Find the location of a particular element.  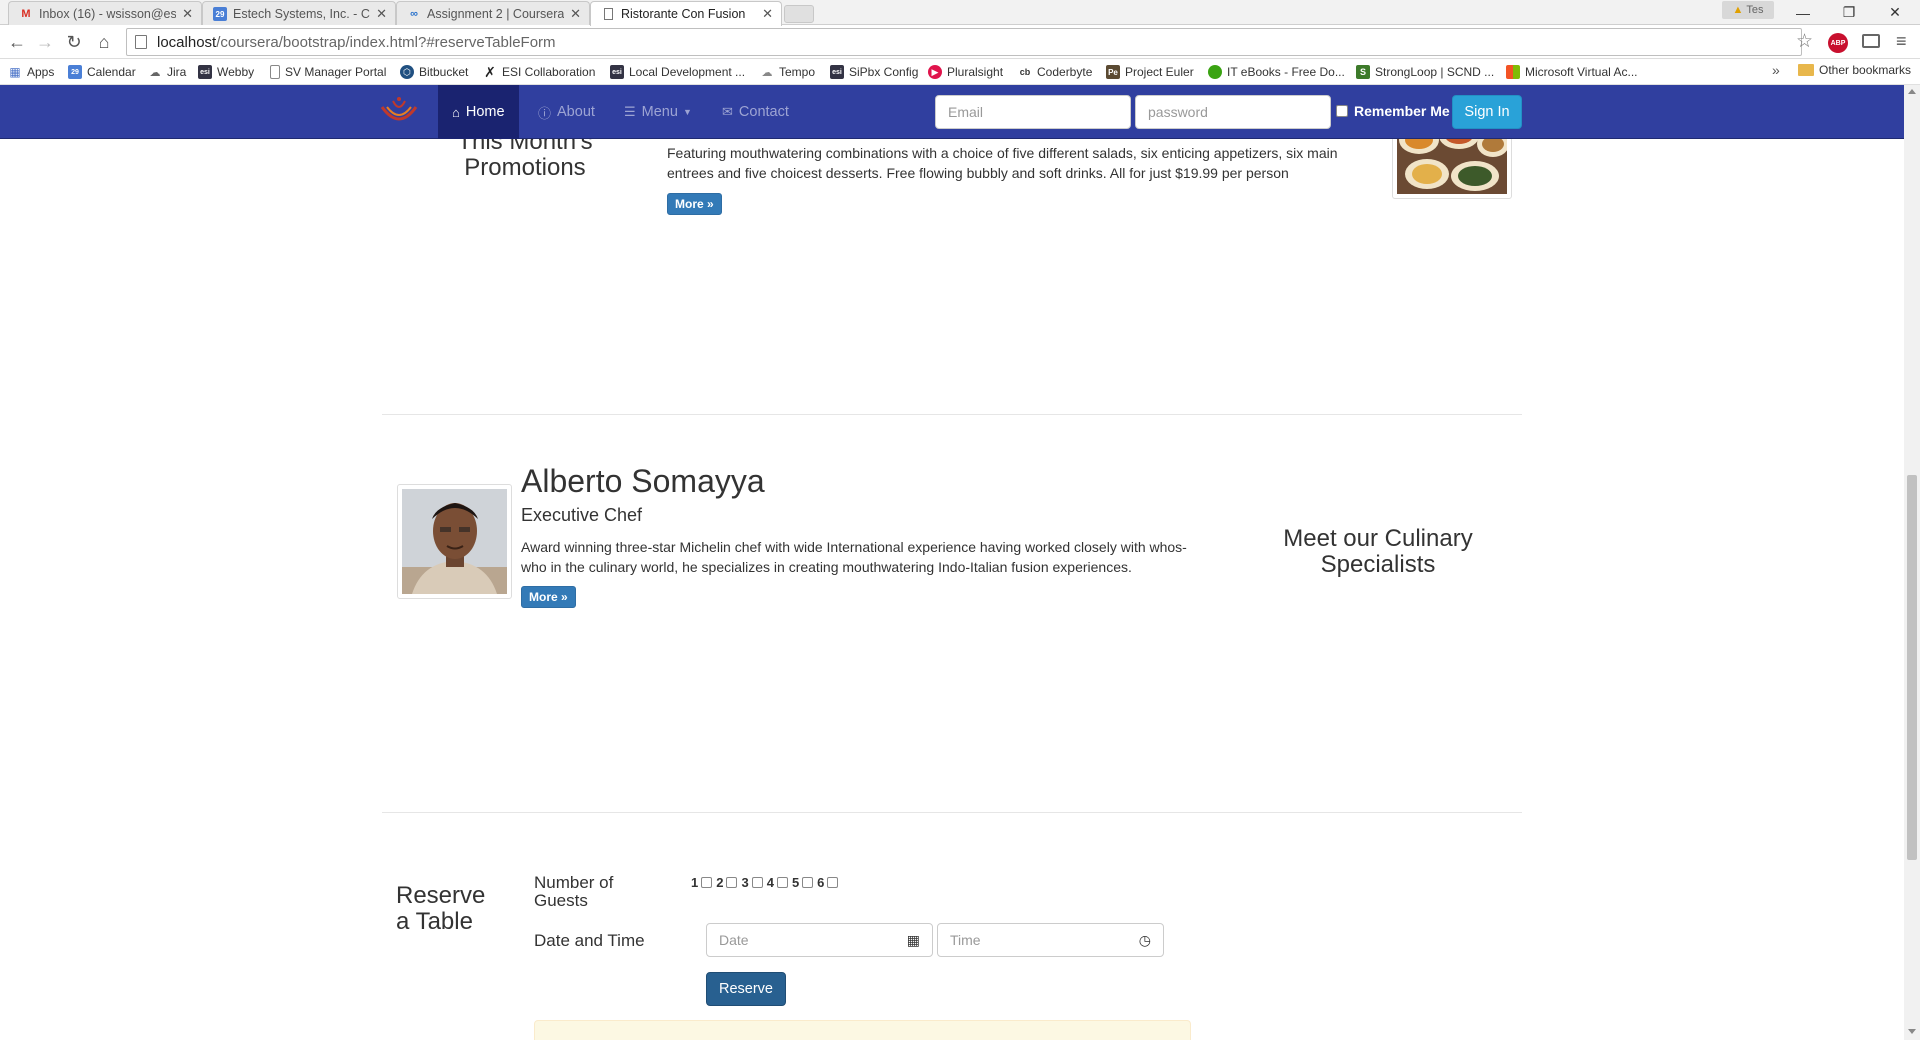

nav-contact: ✉ Contact is located at coordinates (755, 112).